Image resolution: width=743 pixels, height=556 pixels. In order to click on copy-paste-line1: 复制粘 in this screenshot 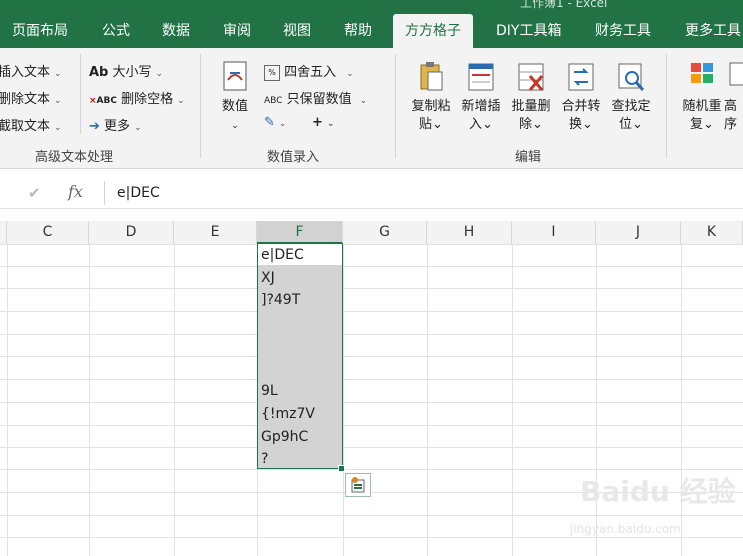, I will do `click(431, 106)`.